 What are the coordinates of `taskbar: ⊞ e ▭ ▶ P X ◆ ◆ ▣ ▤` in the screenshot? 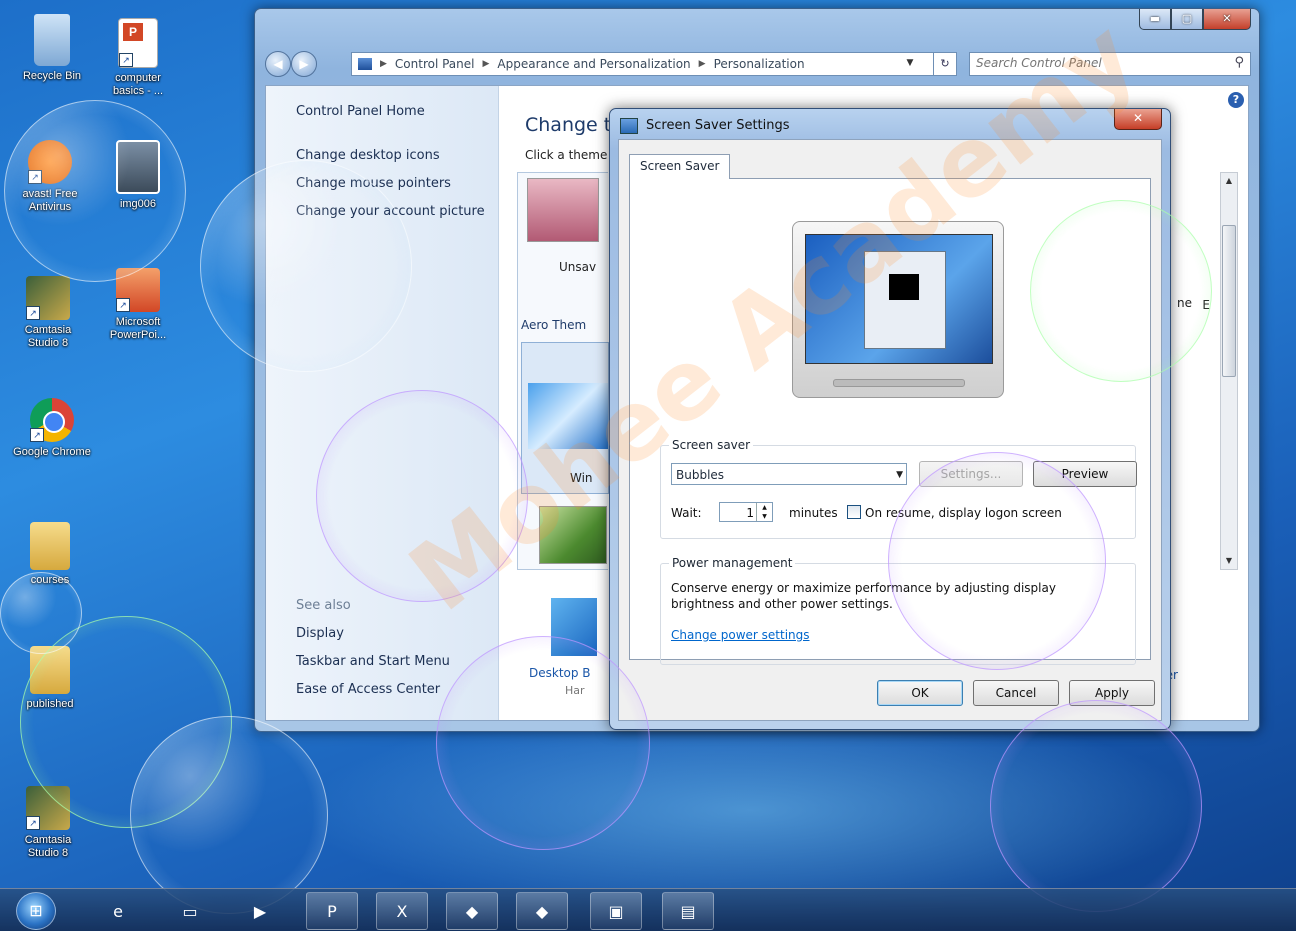 It's located at (648, 909).